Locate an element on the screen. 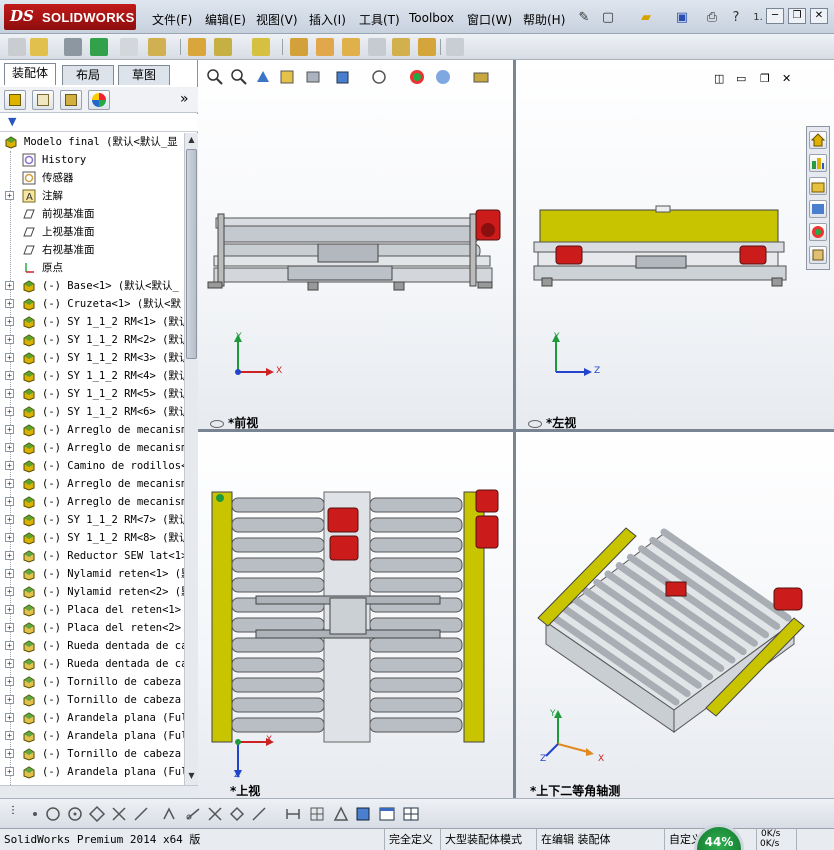  new-motion-study-icon is located at coordinates (299, 47).